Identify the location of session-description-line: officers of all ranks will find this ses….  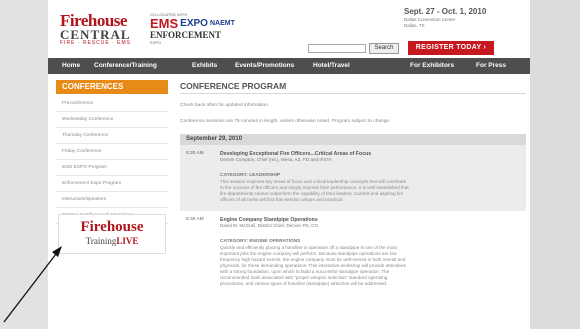
(282, 199).